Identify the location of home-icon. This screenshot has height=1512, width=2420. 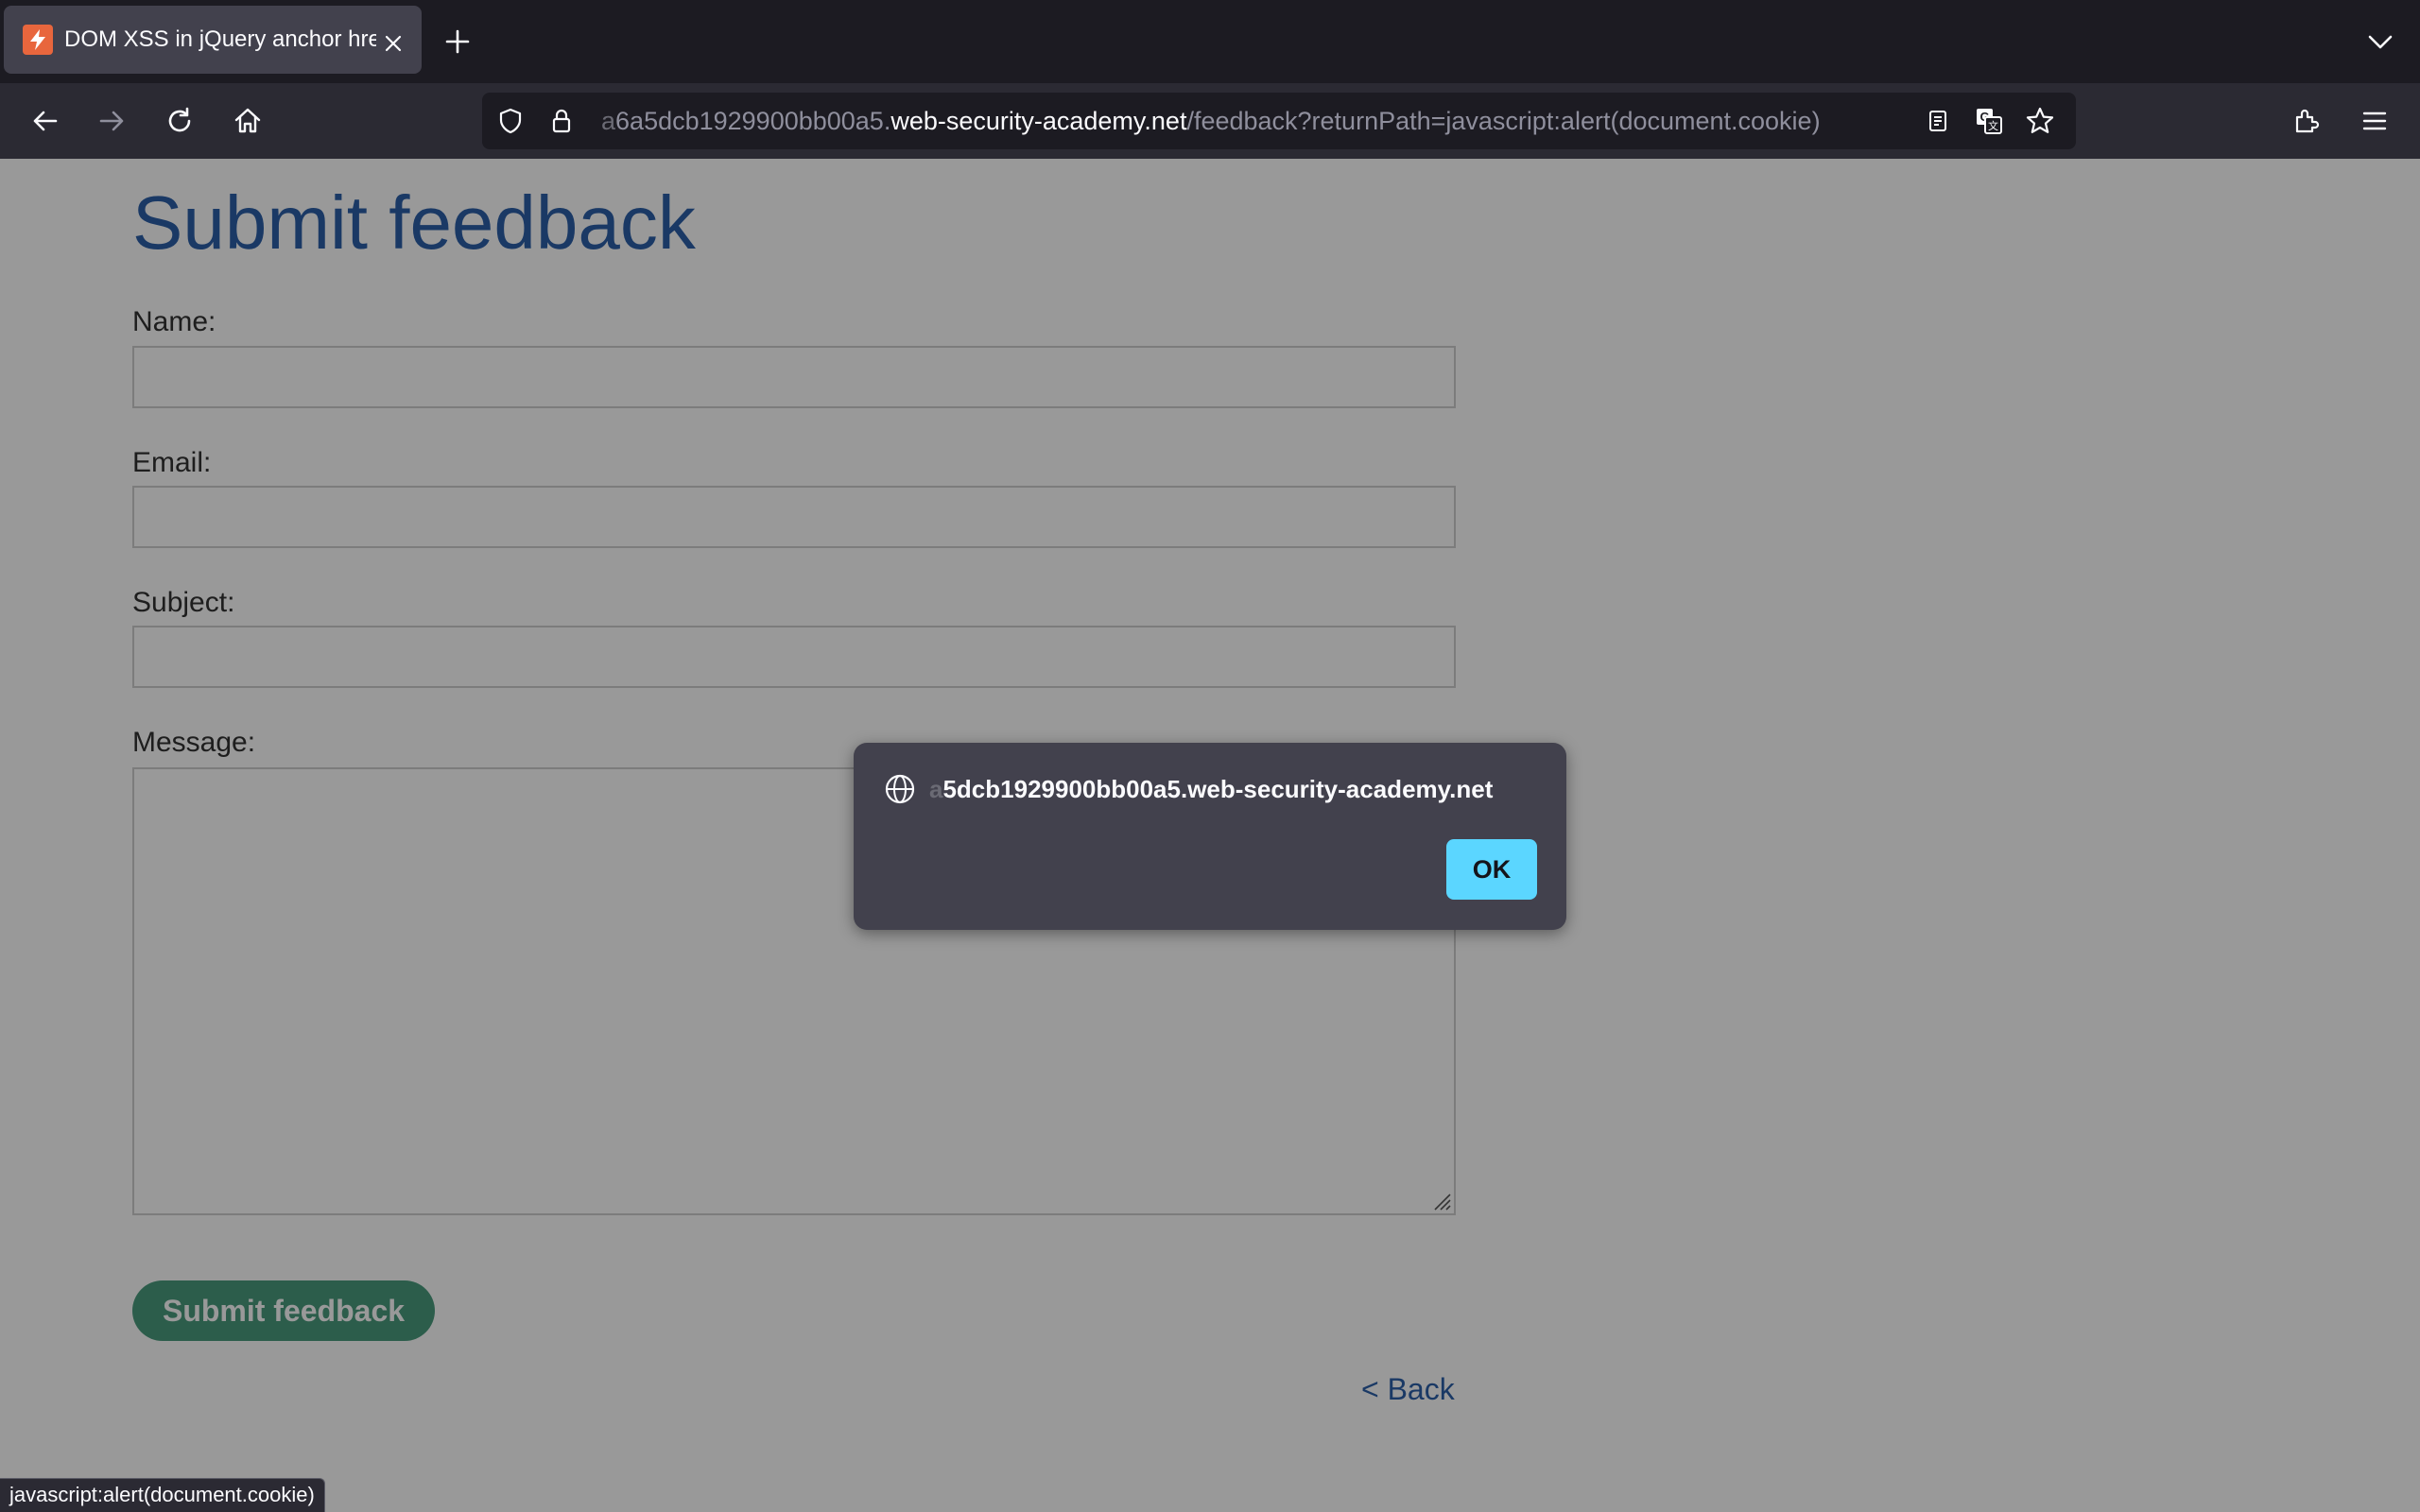
(248, 121).